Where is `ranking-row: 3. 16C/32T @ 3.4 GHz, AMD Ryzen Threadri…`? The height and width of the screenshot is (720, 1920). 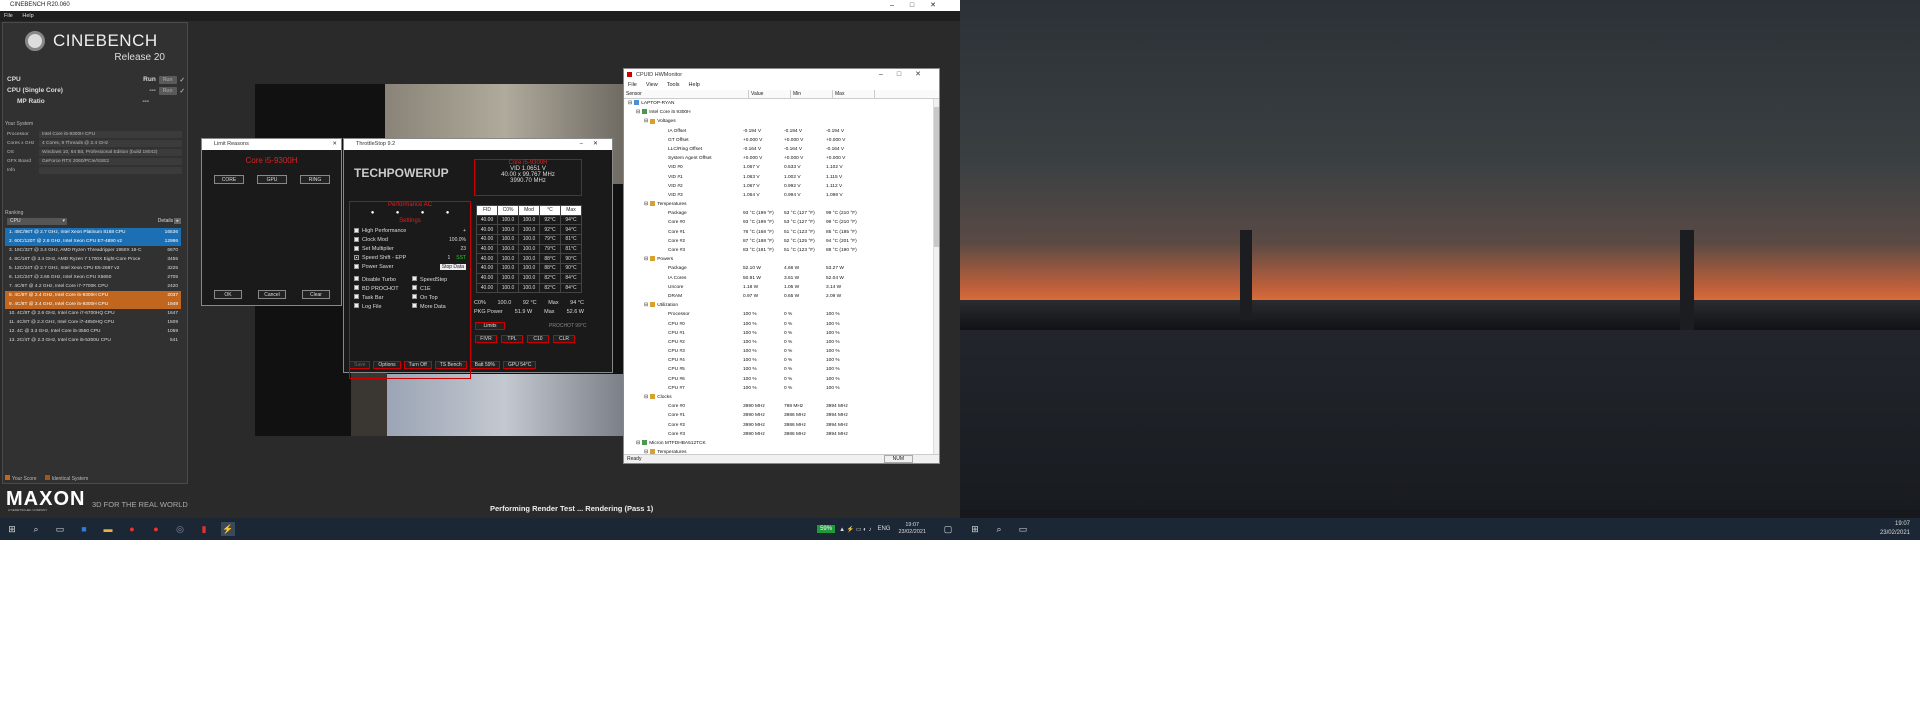 ranking-row: 3. 16C/32T @ 3.4 GHz, AMD Ryzen Threadri… is located at coordinates (93, 250).